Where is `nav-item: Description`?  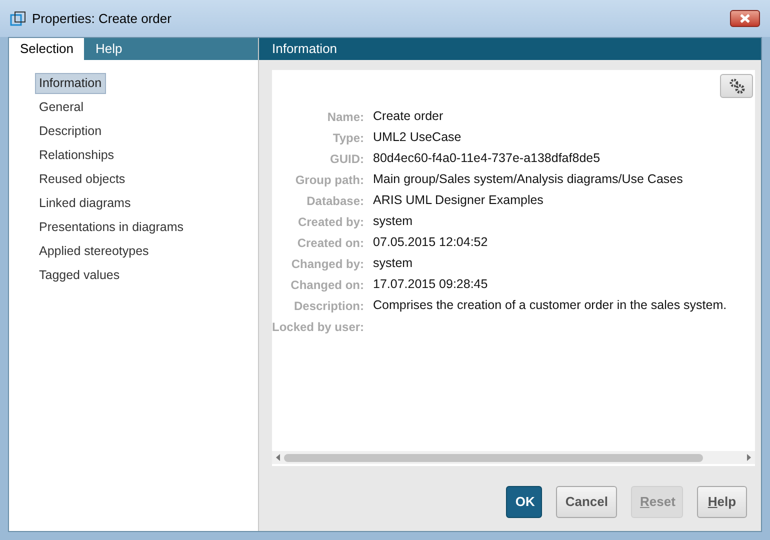 nav-item: Description is located at coordinates (70, 131).